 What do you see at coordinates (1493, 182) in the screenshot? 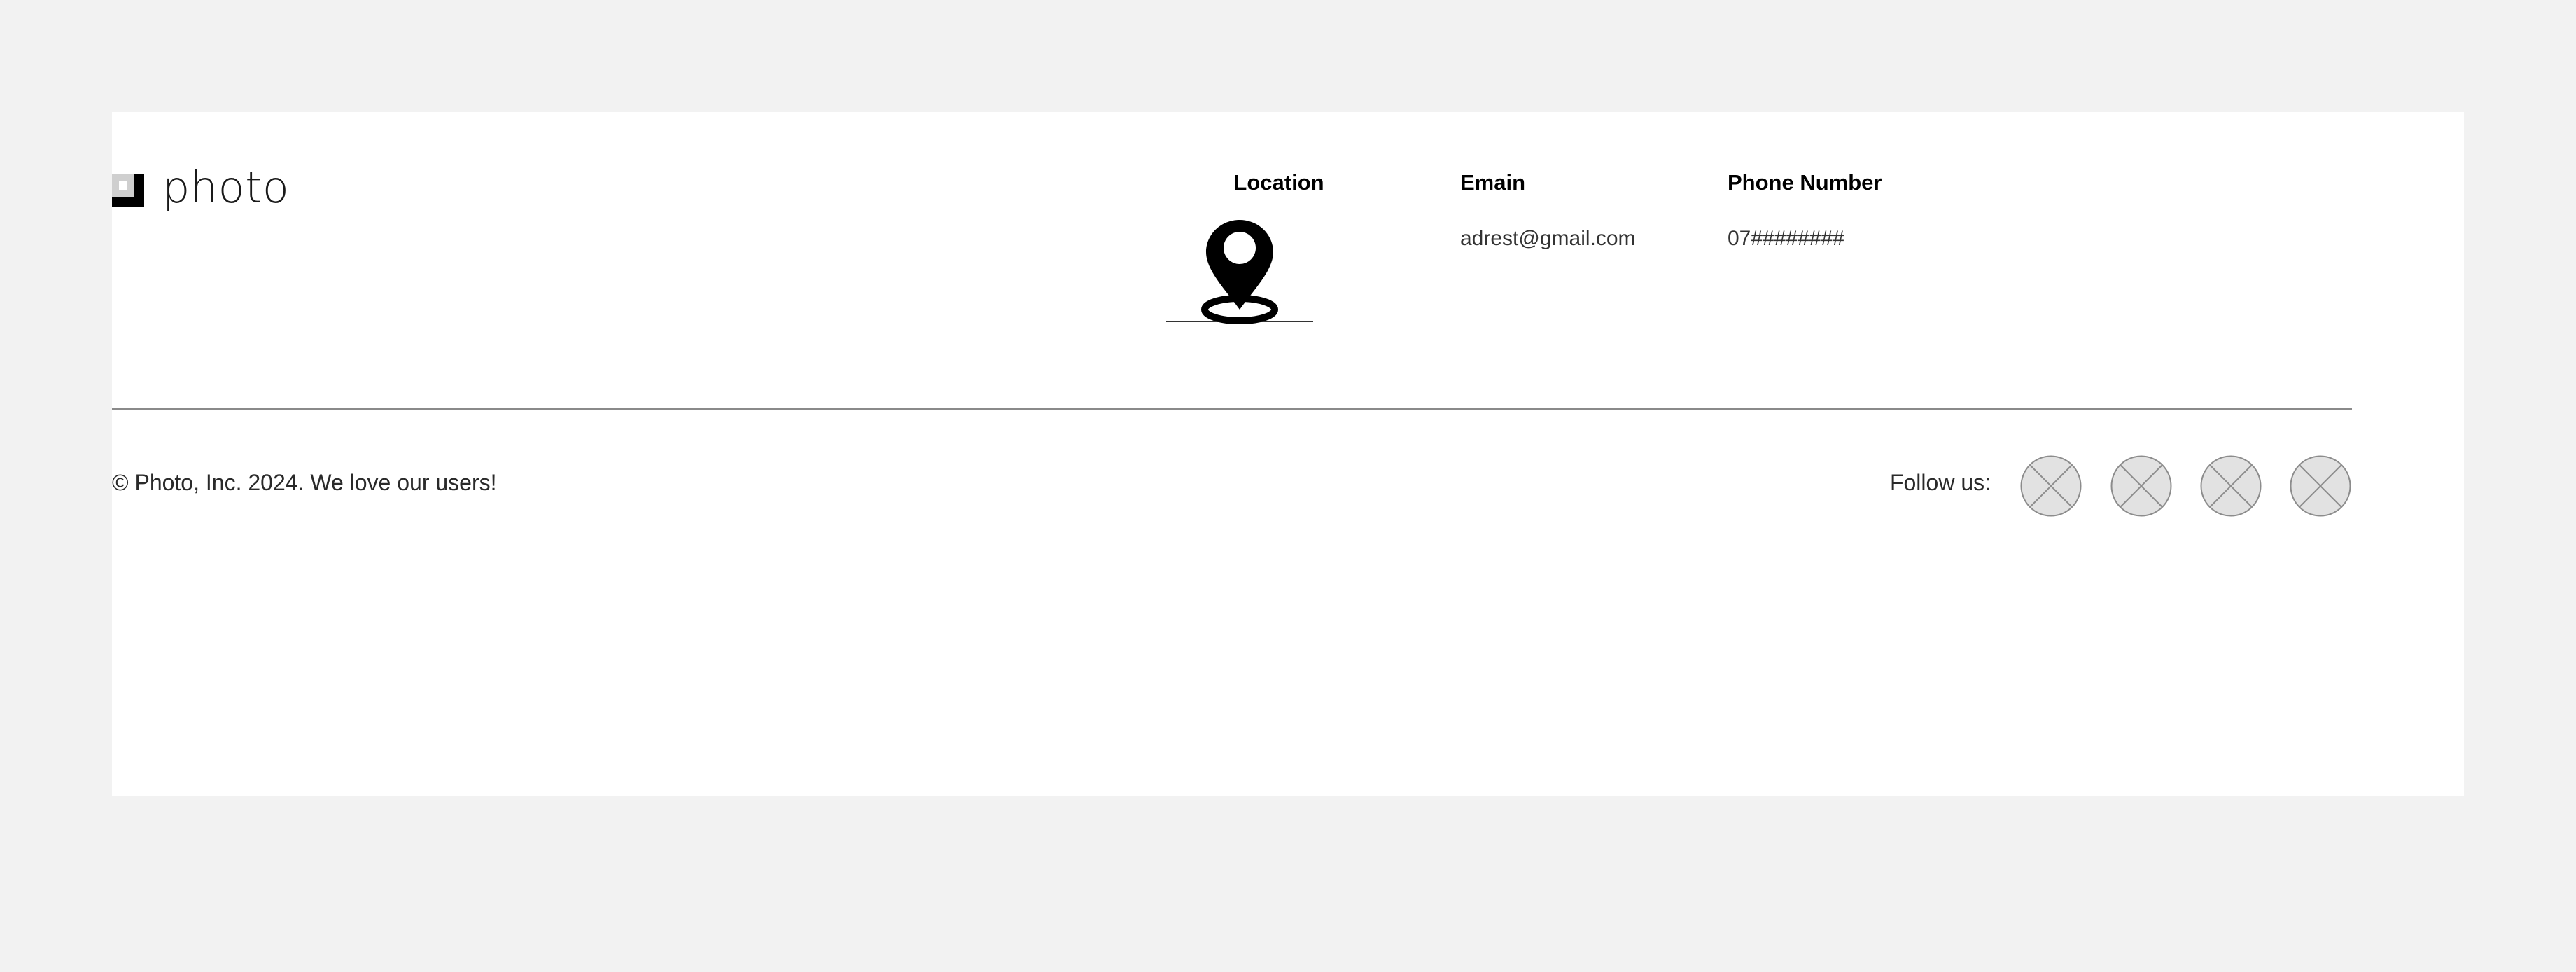
I see `email-heading: Emain` at bounding box center [1493, 182].